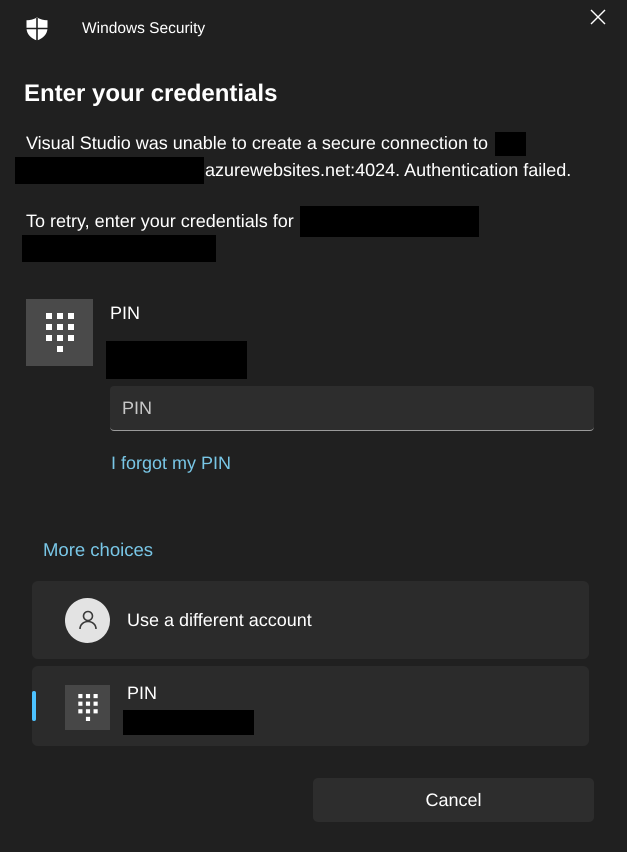 This screenshot has height=852, width=627. Describe the element at coordinates (151, 94) in the screenshot. I see `dialog-heading: Enter your credentials` at that location.